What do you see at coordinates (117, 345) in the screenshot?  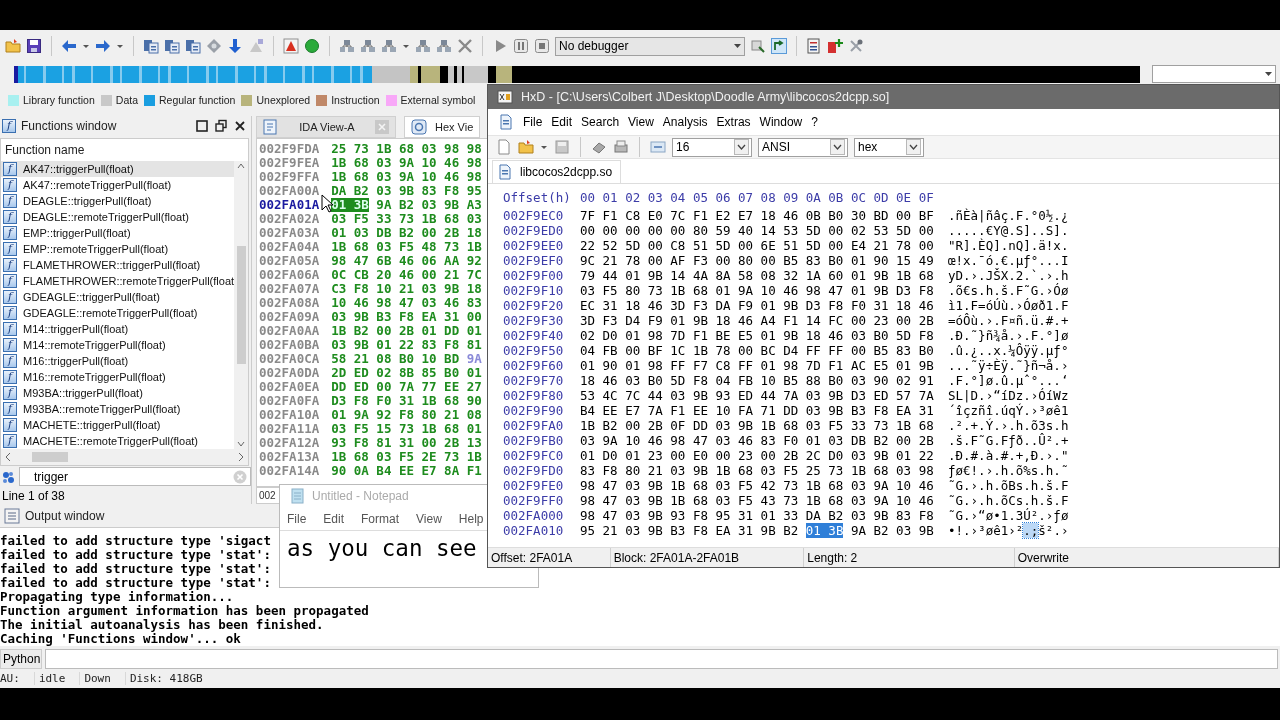 I see `function-list-item: f M14::remoteTriggerPull(float)` at bounding box center [117, 345].